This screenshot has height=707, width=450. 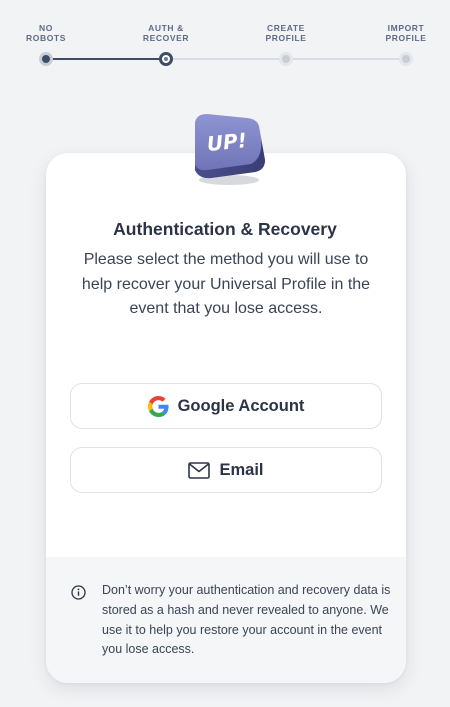 I want to click on step-label-import-profile: IMPORT PROFILE, so click(x=406, y=33).